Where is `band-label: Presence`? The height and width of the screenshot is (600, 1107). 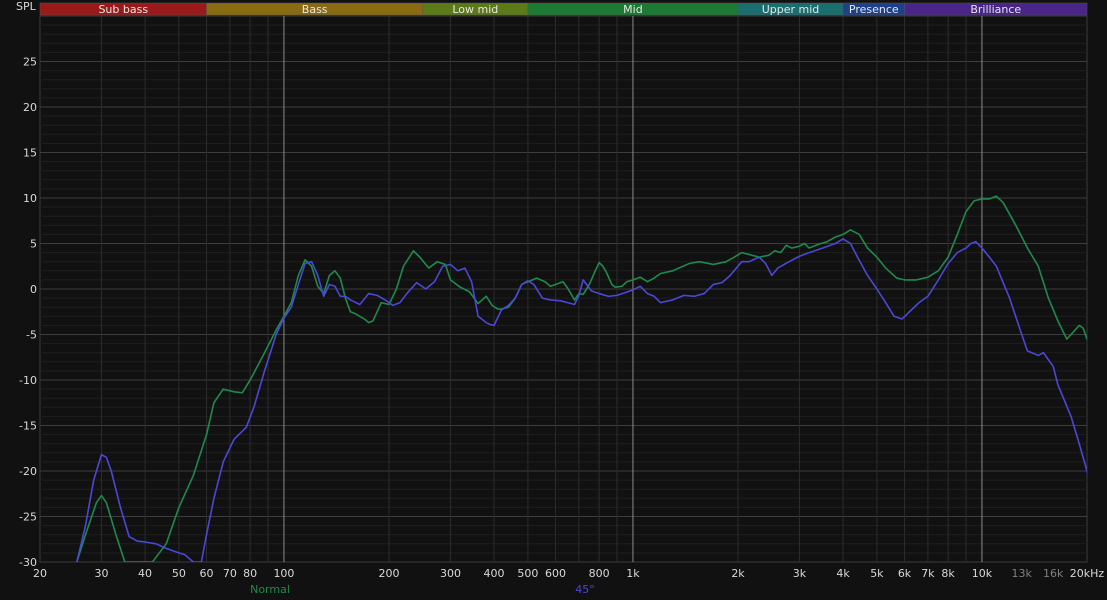
band-label: Presence is located at coordinates (874, 9).